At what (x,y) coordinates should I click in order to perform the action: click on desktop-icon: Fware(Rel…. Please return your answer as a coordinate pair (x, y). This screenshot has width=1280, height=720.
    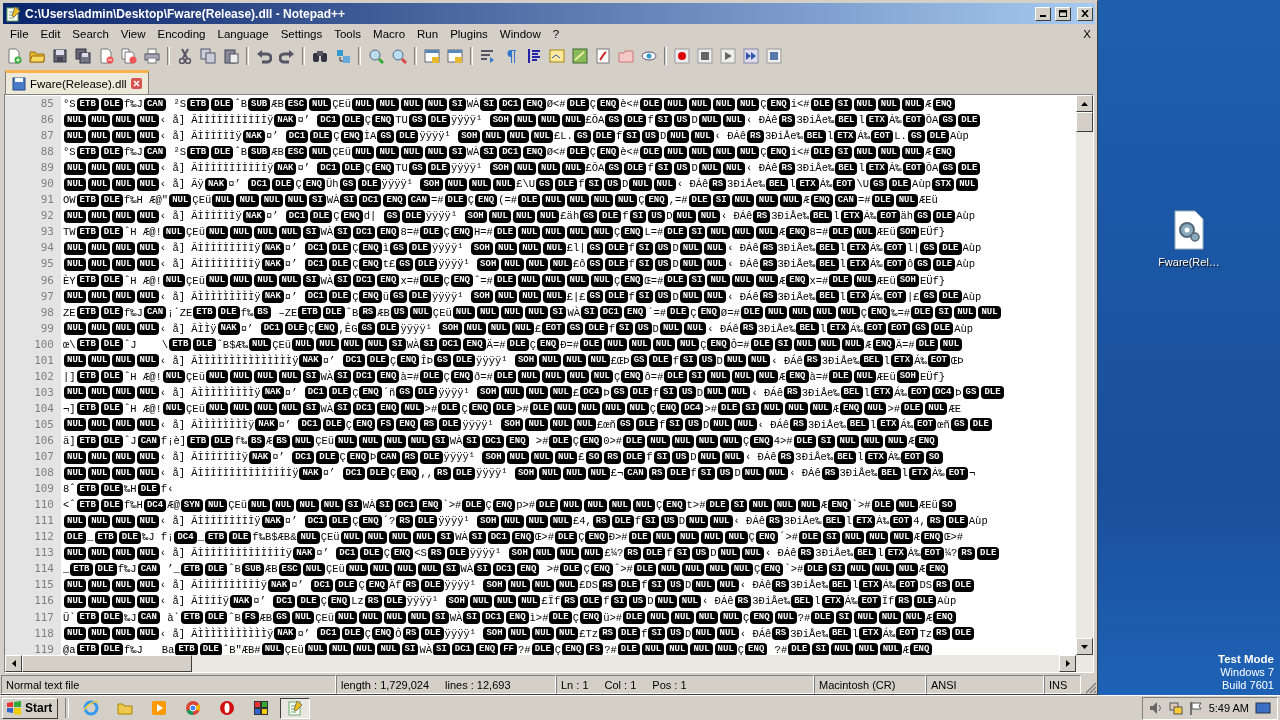
    Looking at the image, I should click on (1189, 239).